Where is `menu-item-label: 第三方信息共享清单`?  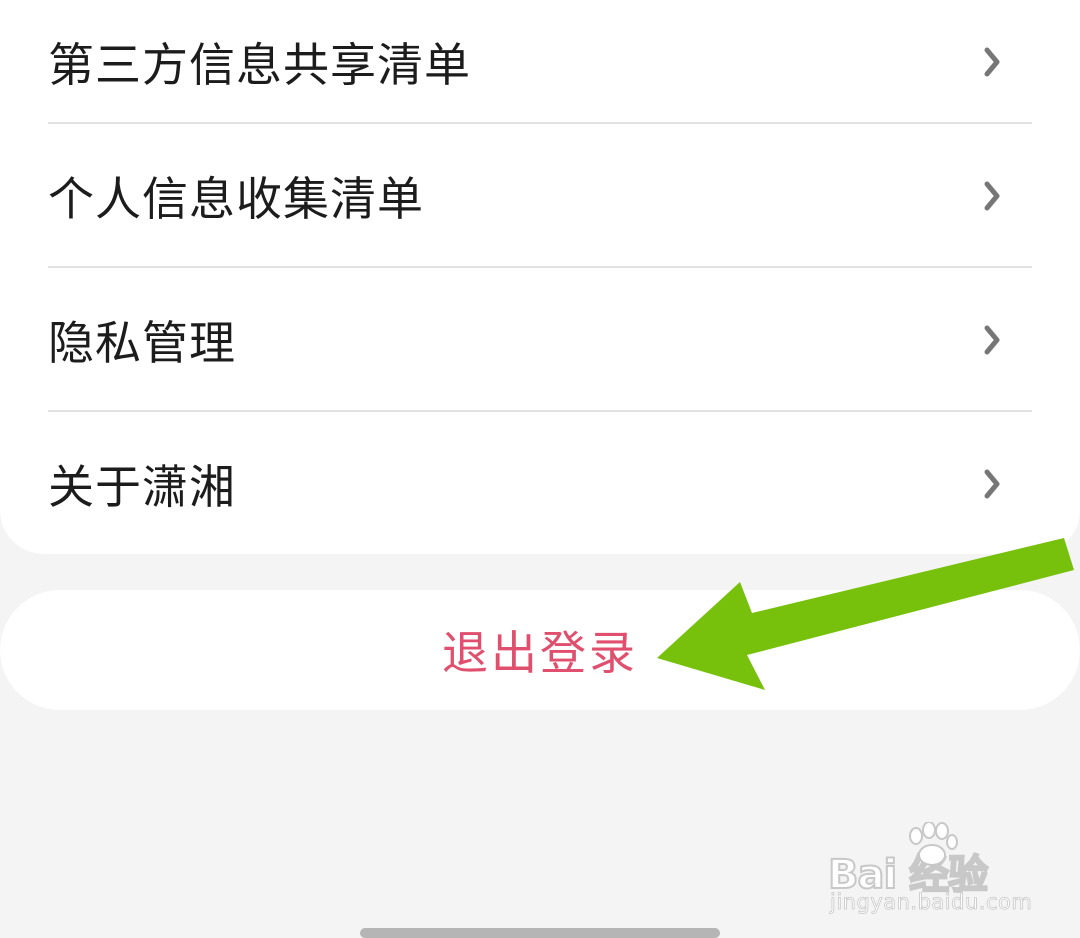
menu-item-label: 第三方信息共享清单 is located at coordinates (259, 64).